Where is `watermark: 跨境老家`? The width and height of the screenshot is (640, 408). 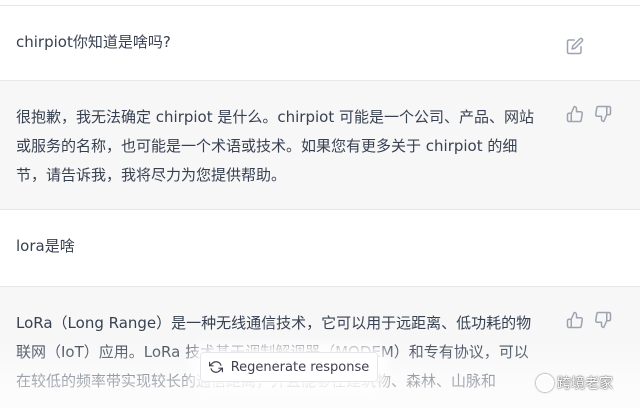
watermark: 跨境老家 is located at coordinates (574, 383).